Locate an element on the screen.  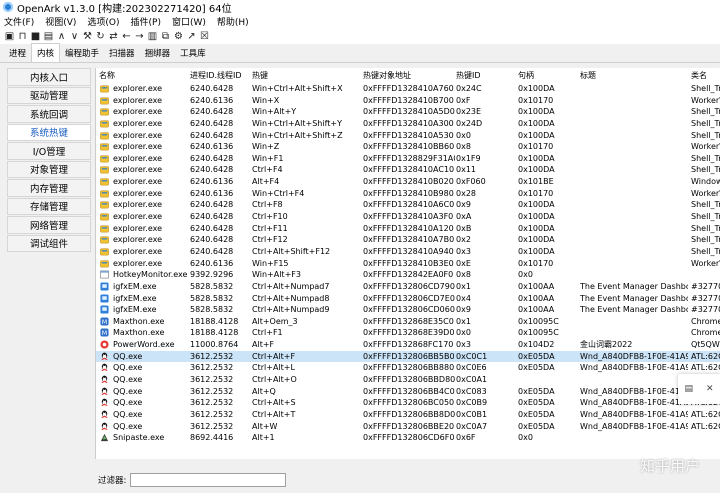
menu-item: 窗口(W) is located at coordinates (190, 21).